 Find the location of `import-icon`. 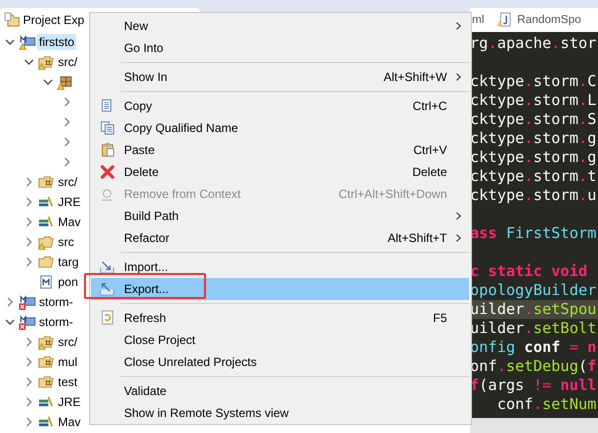

import-icon is located at coordinates (107, 267).